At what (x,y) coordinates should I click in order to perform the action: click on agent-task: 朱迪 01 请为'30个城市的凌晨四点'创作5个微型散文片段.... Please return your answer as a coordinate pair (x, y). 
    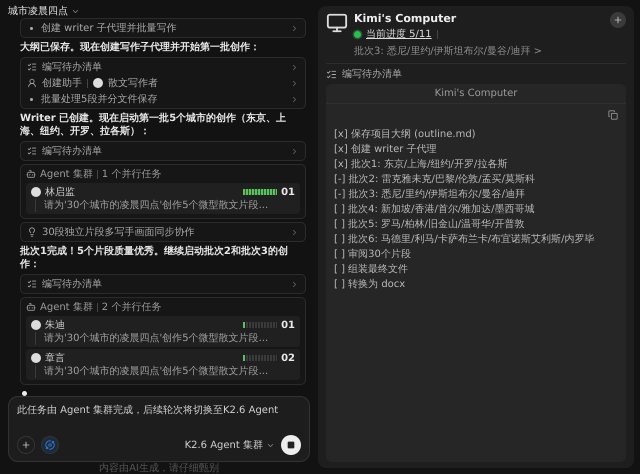
    Looking at the image, I should click on (163, 331).